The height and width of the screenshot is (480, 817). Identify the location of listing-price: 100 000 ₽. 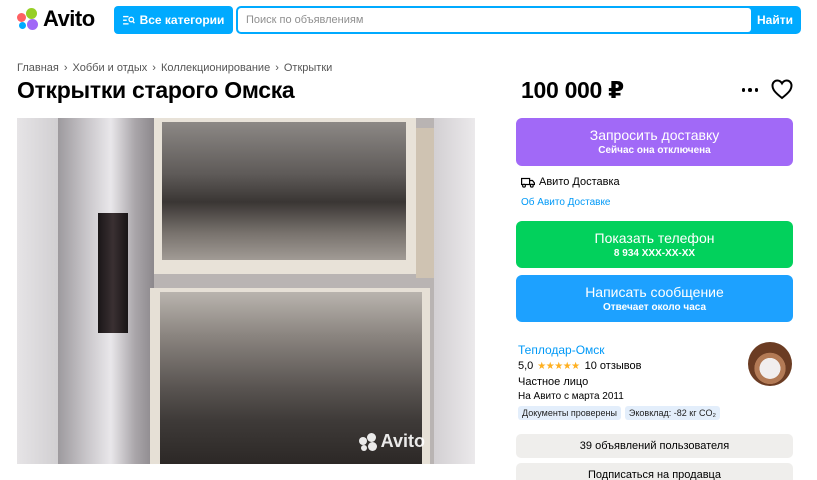
(572, 90).